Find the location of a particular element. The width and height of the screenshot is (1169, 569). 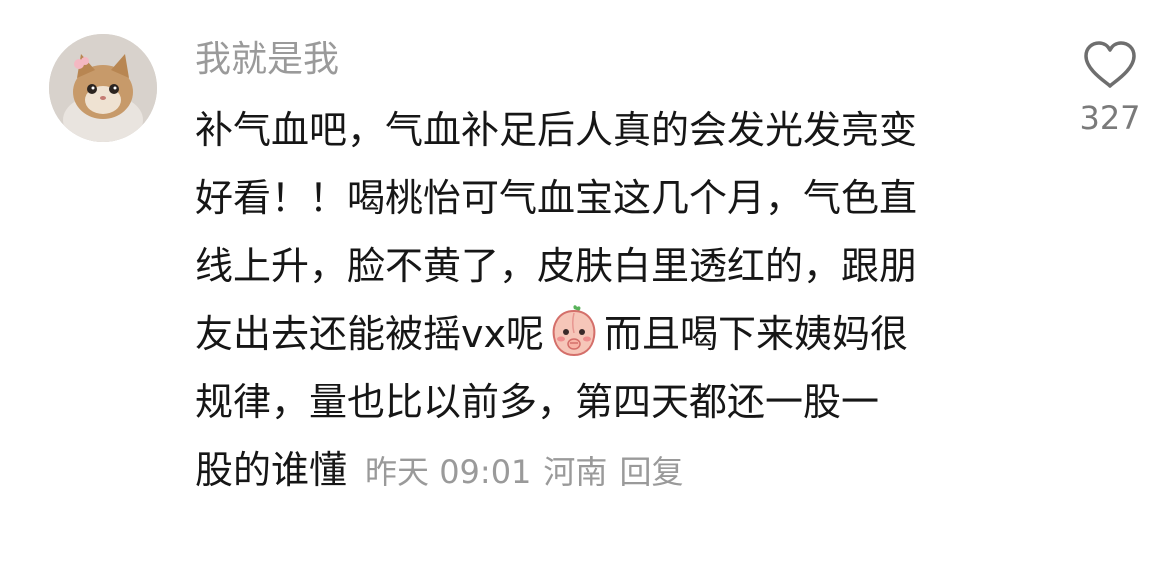

avatar is located at coordinates (103, 88).